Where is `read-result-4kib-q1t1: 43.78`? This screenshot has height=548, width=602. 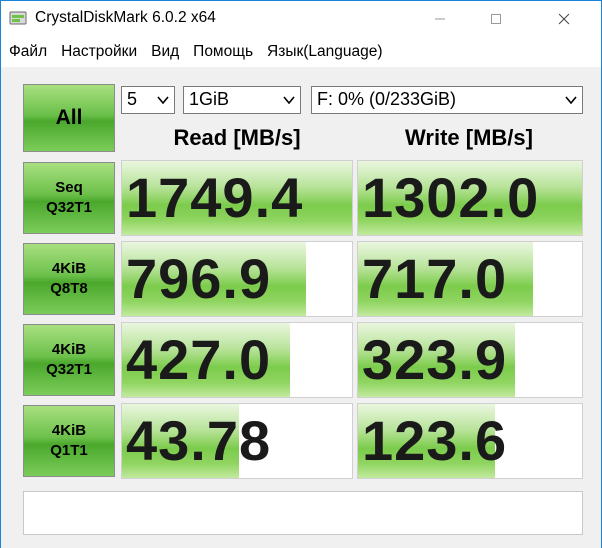
read-result-4kib-q1t1: 43.78 is located at coordinates (237, 441).